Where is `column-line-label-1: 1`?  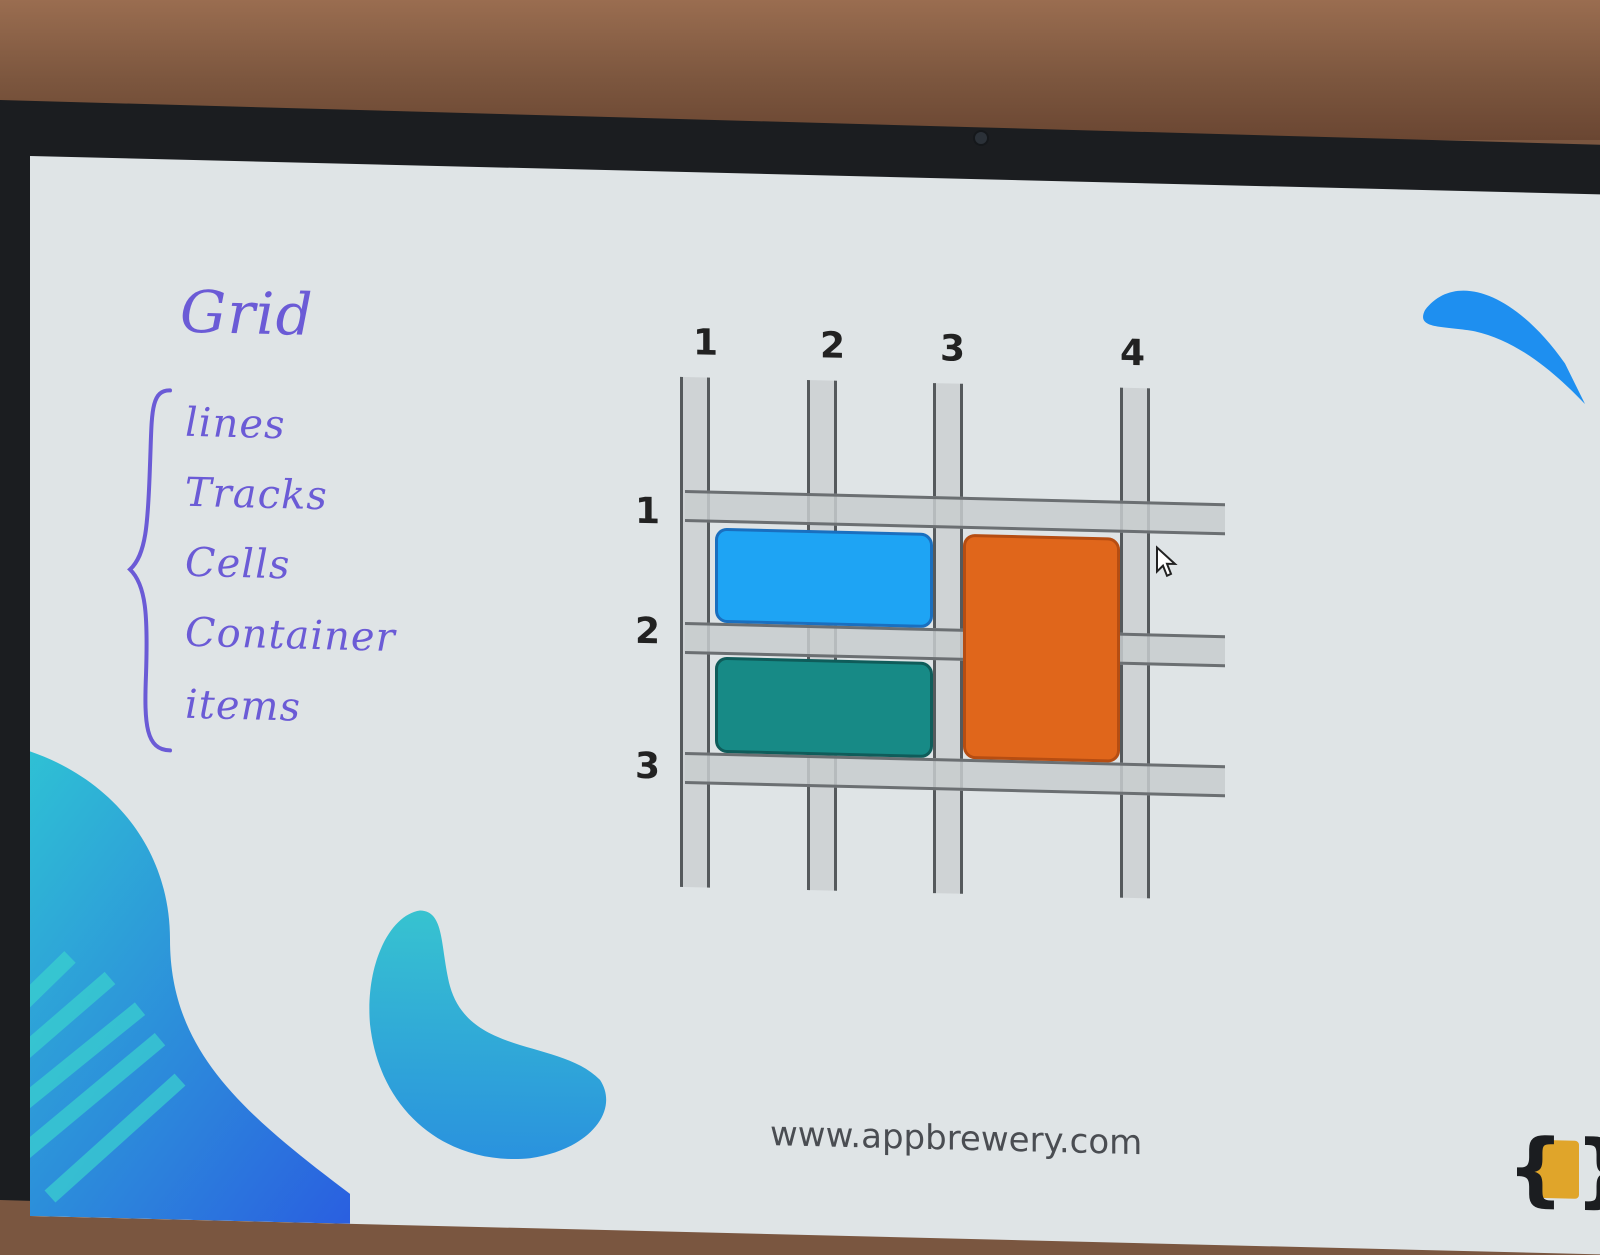
column-line-label-1: 1 is located at coordinates (706, 343).